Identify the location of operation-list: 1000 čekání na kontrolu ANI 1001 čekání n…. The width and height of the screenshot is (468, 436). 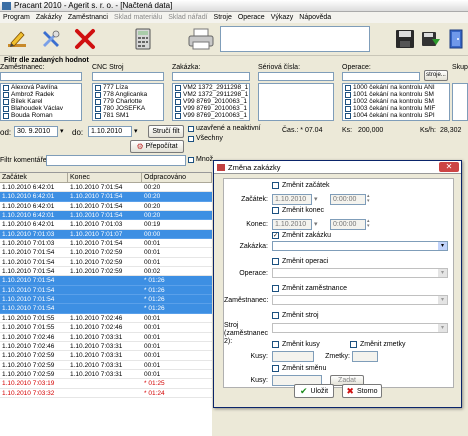
(396, 102).